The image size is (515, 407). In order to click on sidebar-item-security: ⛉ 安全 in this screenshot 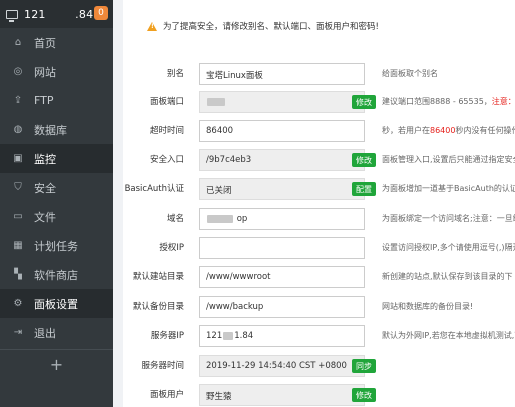, I will do `click(56, 187)`.